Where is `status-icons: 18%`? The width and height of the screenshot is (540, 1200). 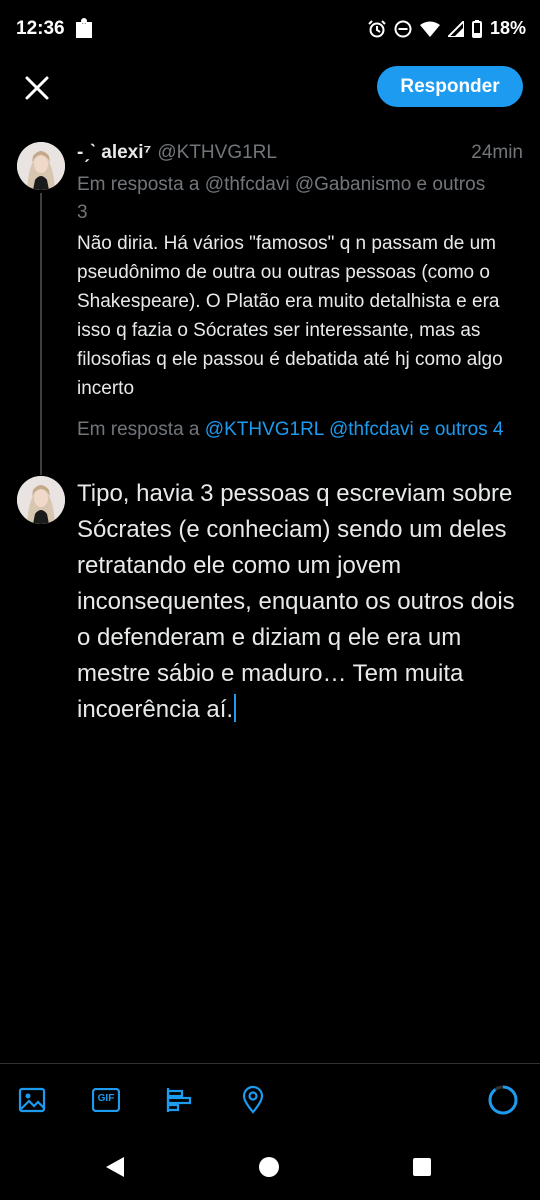
status-icons: 18% is located at coordinates (447, 28).